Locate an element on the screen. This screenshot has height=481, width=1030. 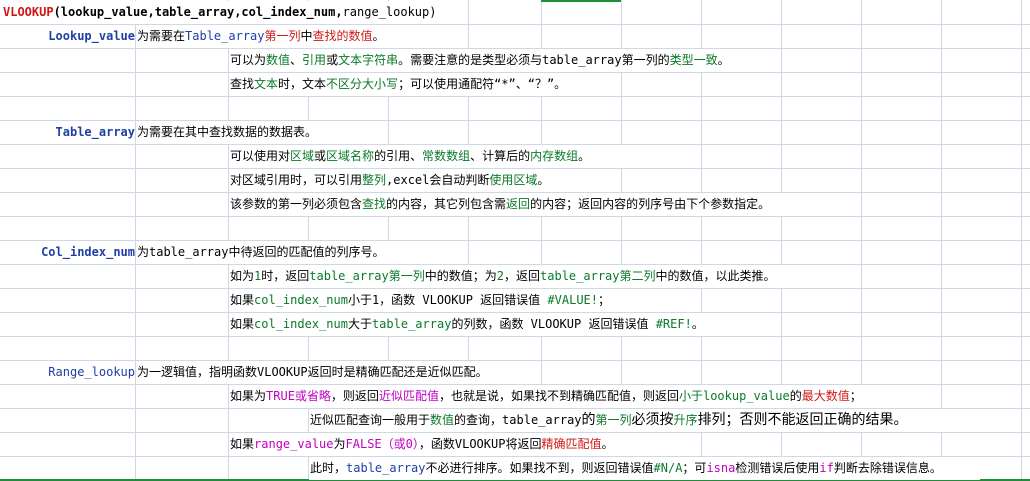
text-highlight: 精确匹配值 is located at coordinates (571, 444).